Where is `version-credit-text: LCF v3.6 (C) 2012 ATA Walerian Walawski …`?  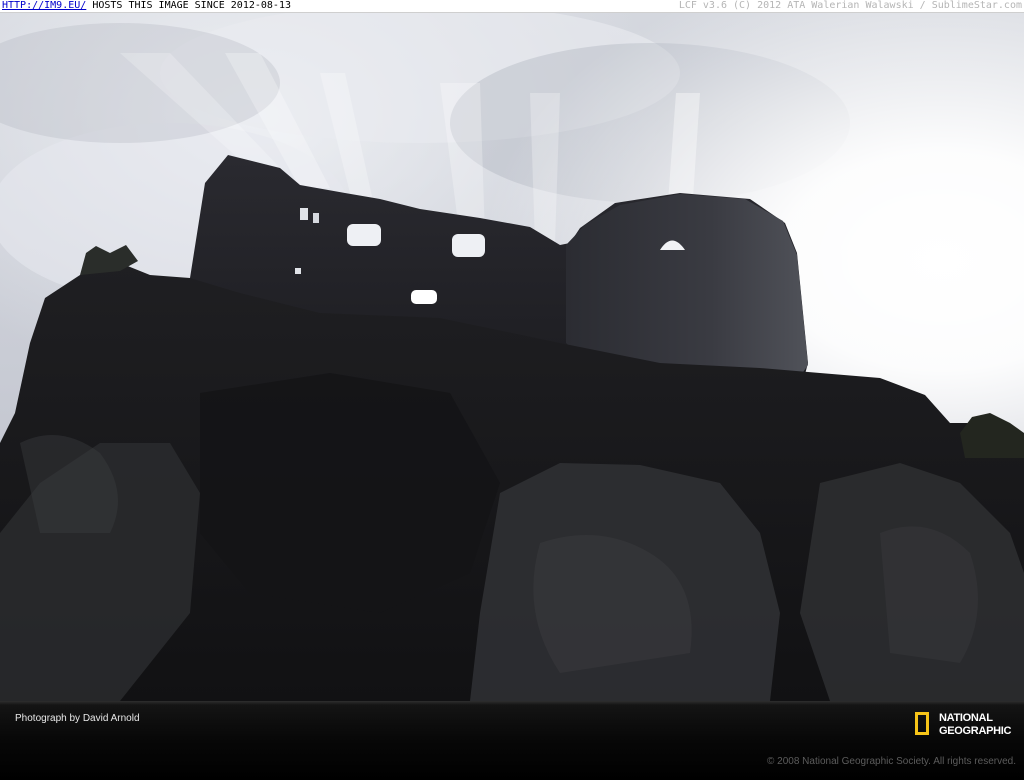 version-credit-text: LCF v3.6 (C) 2012 ATA Walerian Walawski … is located at coordinates (850, 5).